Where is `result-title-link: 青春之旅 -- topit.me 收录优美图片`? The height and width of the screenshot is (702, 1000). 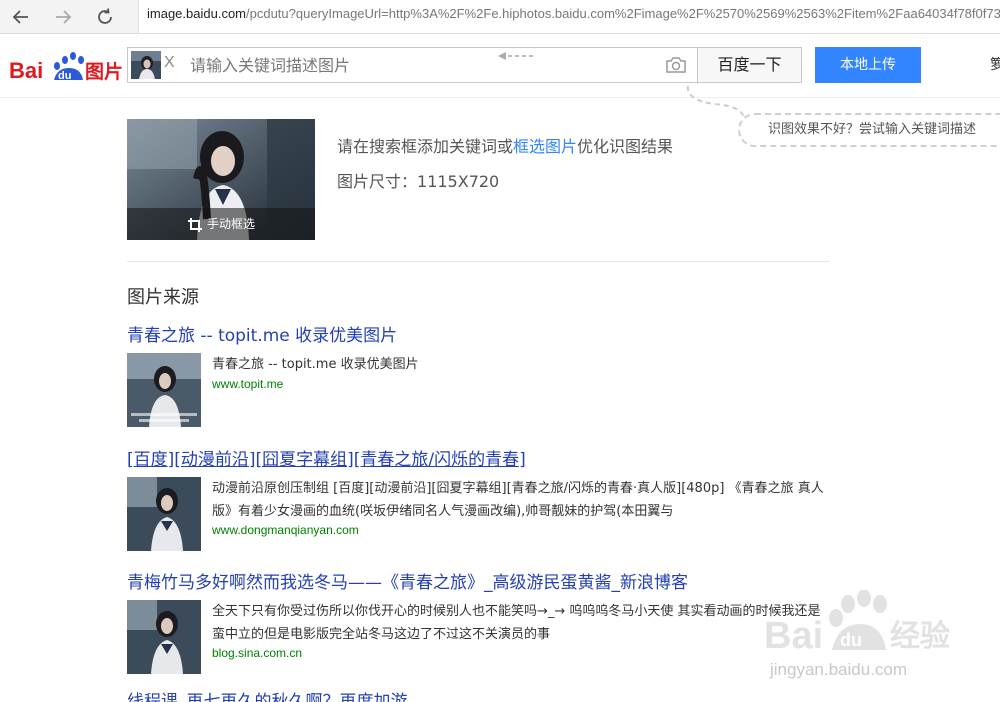 result-title-link: 青春之旅 -- topit.me 收录优美图片 is located at coordinates (482, 336).